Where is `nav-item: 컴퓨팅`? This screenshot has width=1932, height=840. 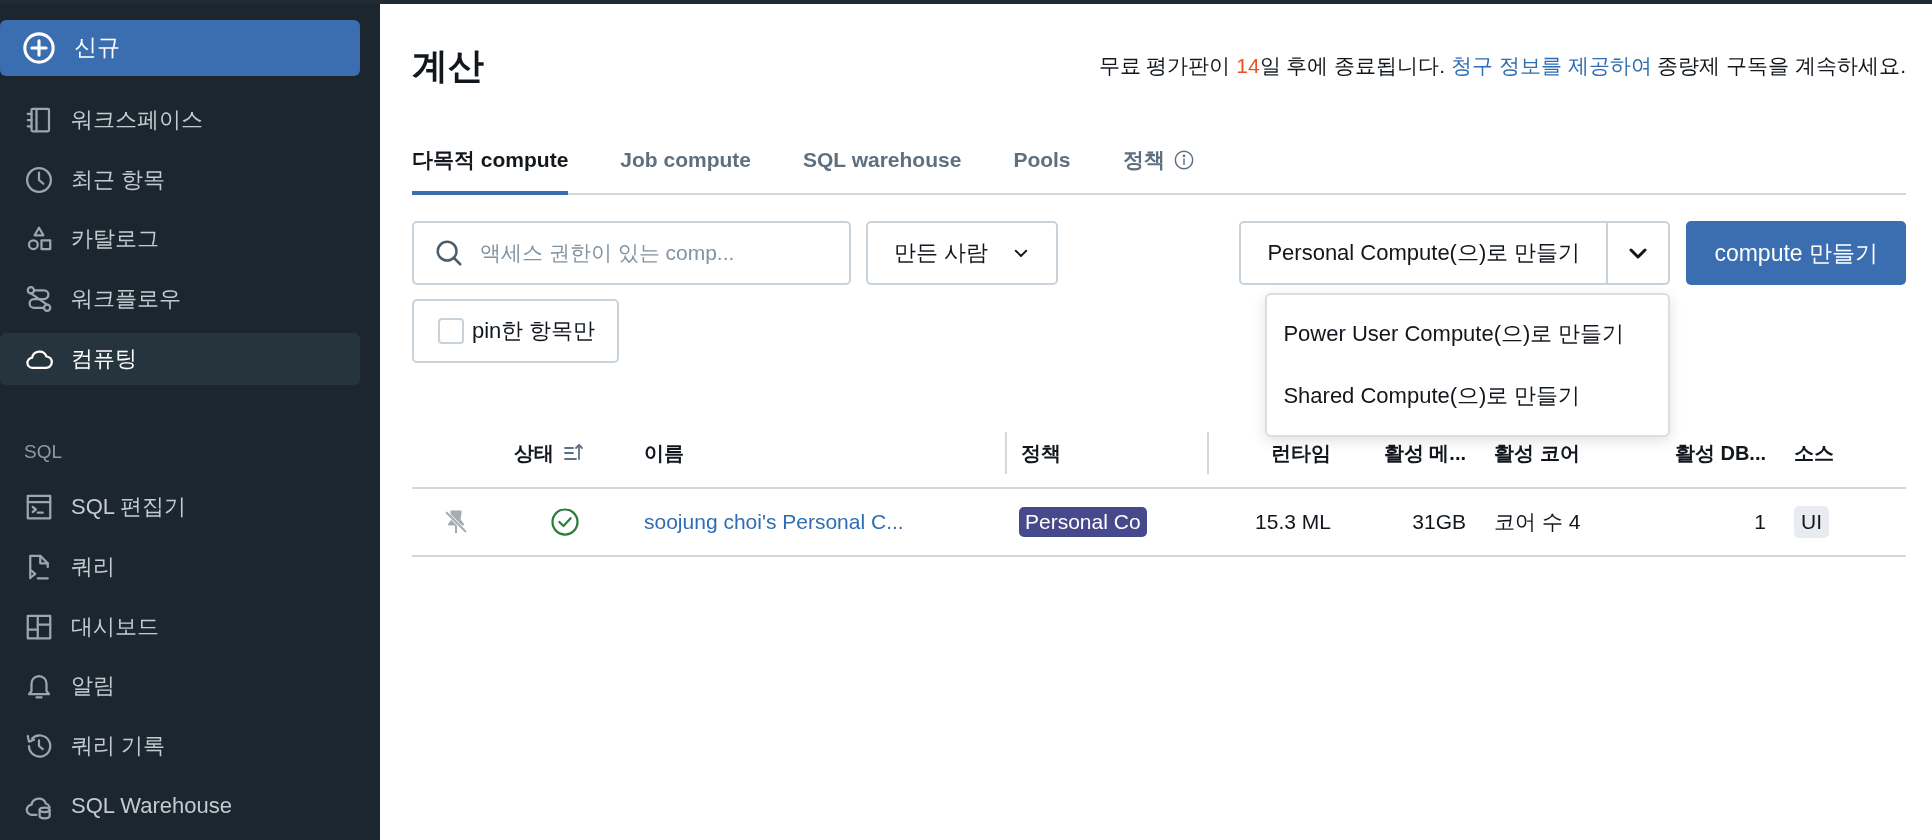 nav-item: 컴퓨팅 is located at coordinates (180, 359).